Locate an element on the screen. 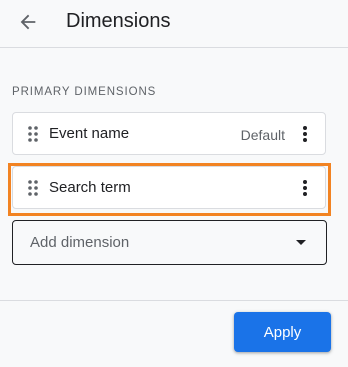 The width and height of the screenshot is (348, 367). section-label-primary-dimensions: PRIMARY DIMENSIONS is located at coordinates (84, 92).